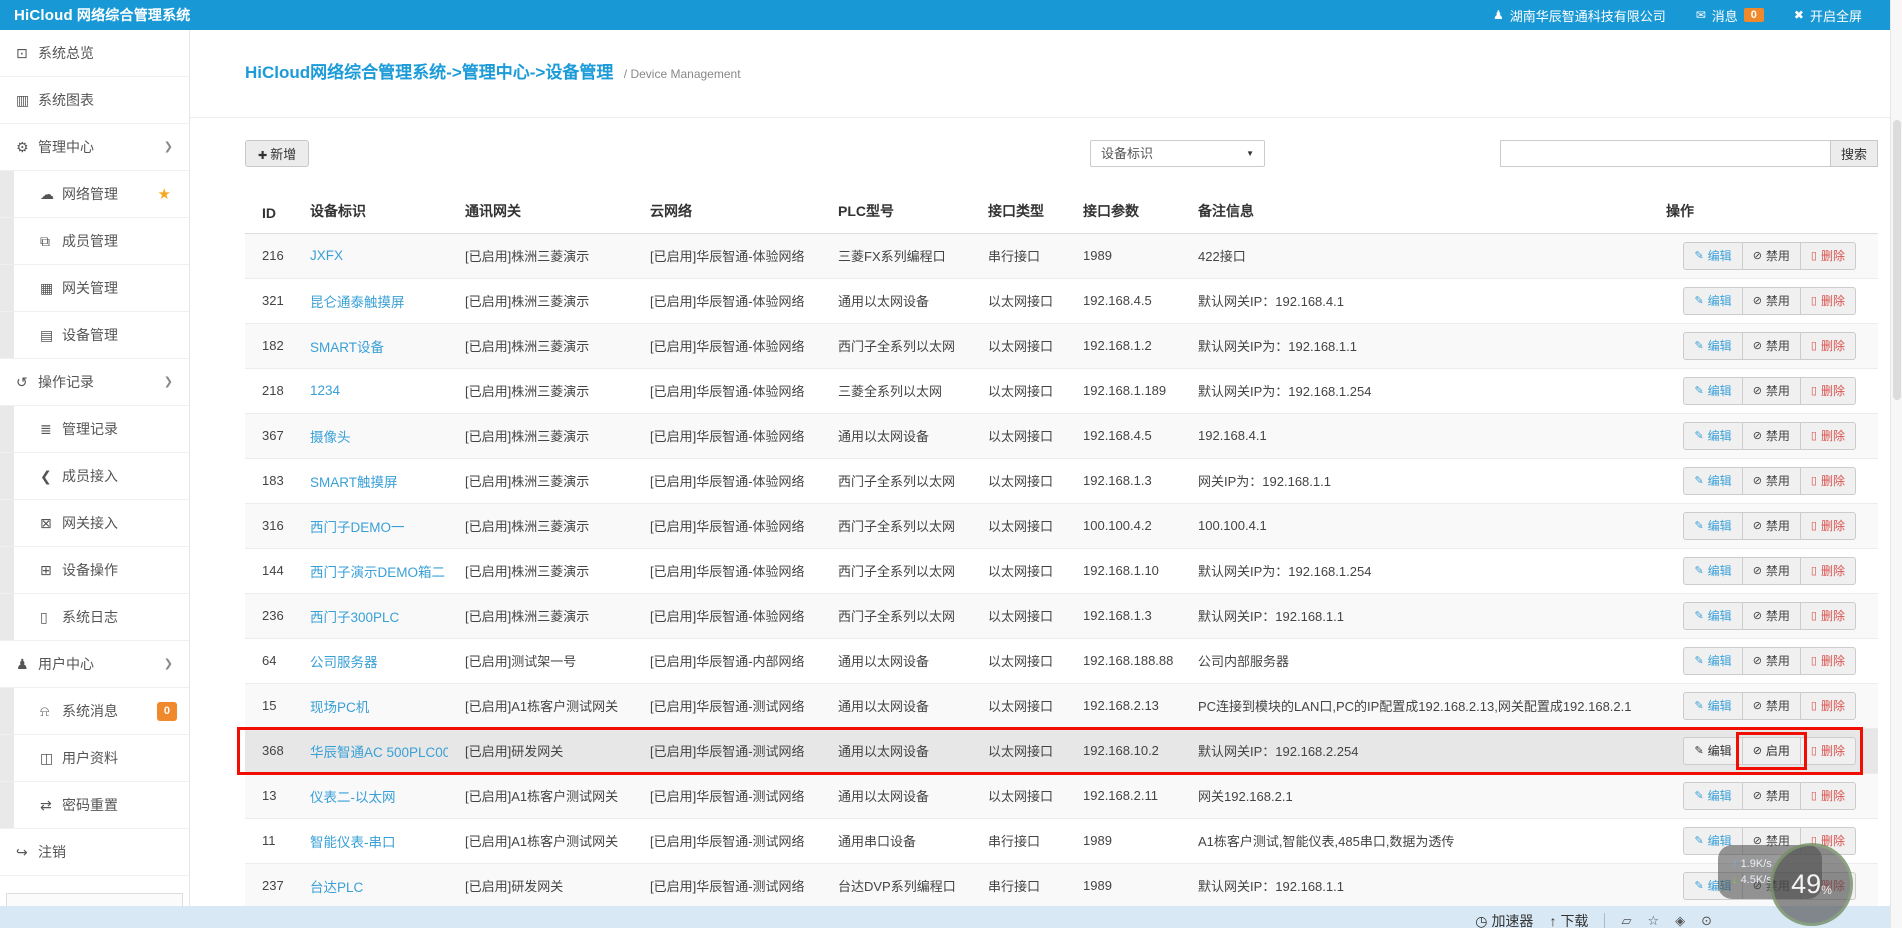 The width and height of the screenshot is (1902, 928). What do you see at coordinates (353, 842) in the screenshot?
I see `device-name-link: 智能仪表-串口` at bounding box center [353, 842].